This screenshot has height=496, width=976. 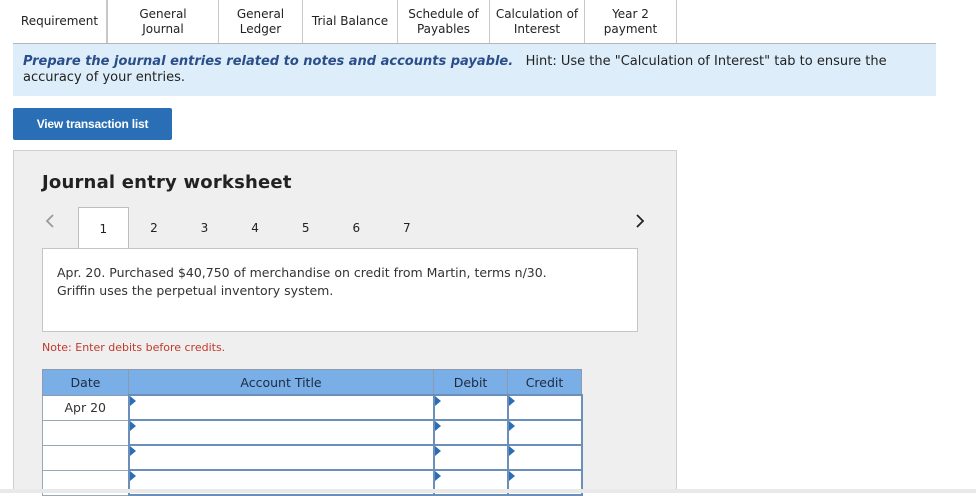 I want to click on page-1: 1, so click(x=103, y=228).